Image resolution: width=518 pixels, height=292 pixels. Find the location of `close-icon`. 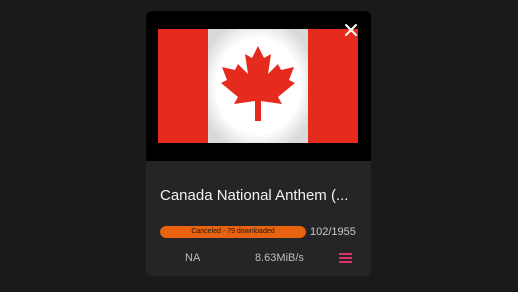

close-icon is located at coordinates (351, 30).